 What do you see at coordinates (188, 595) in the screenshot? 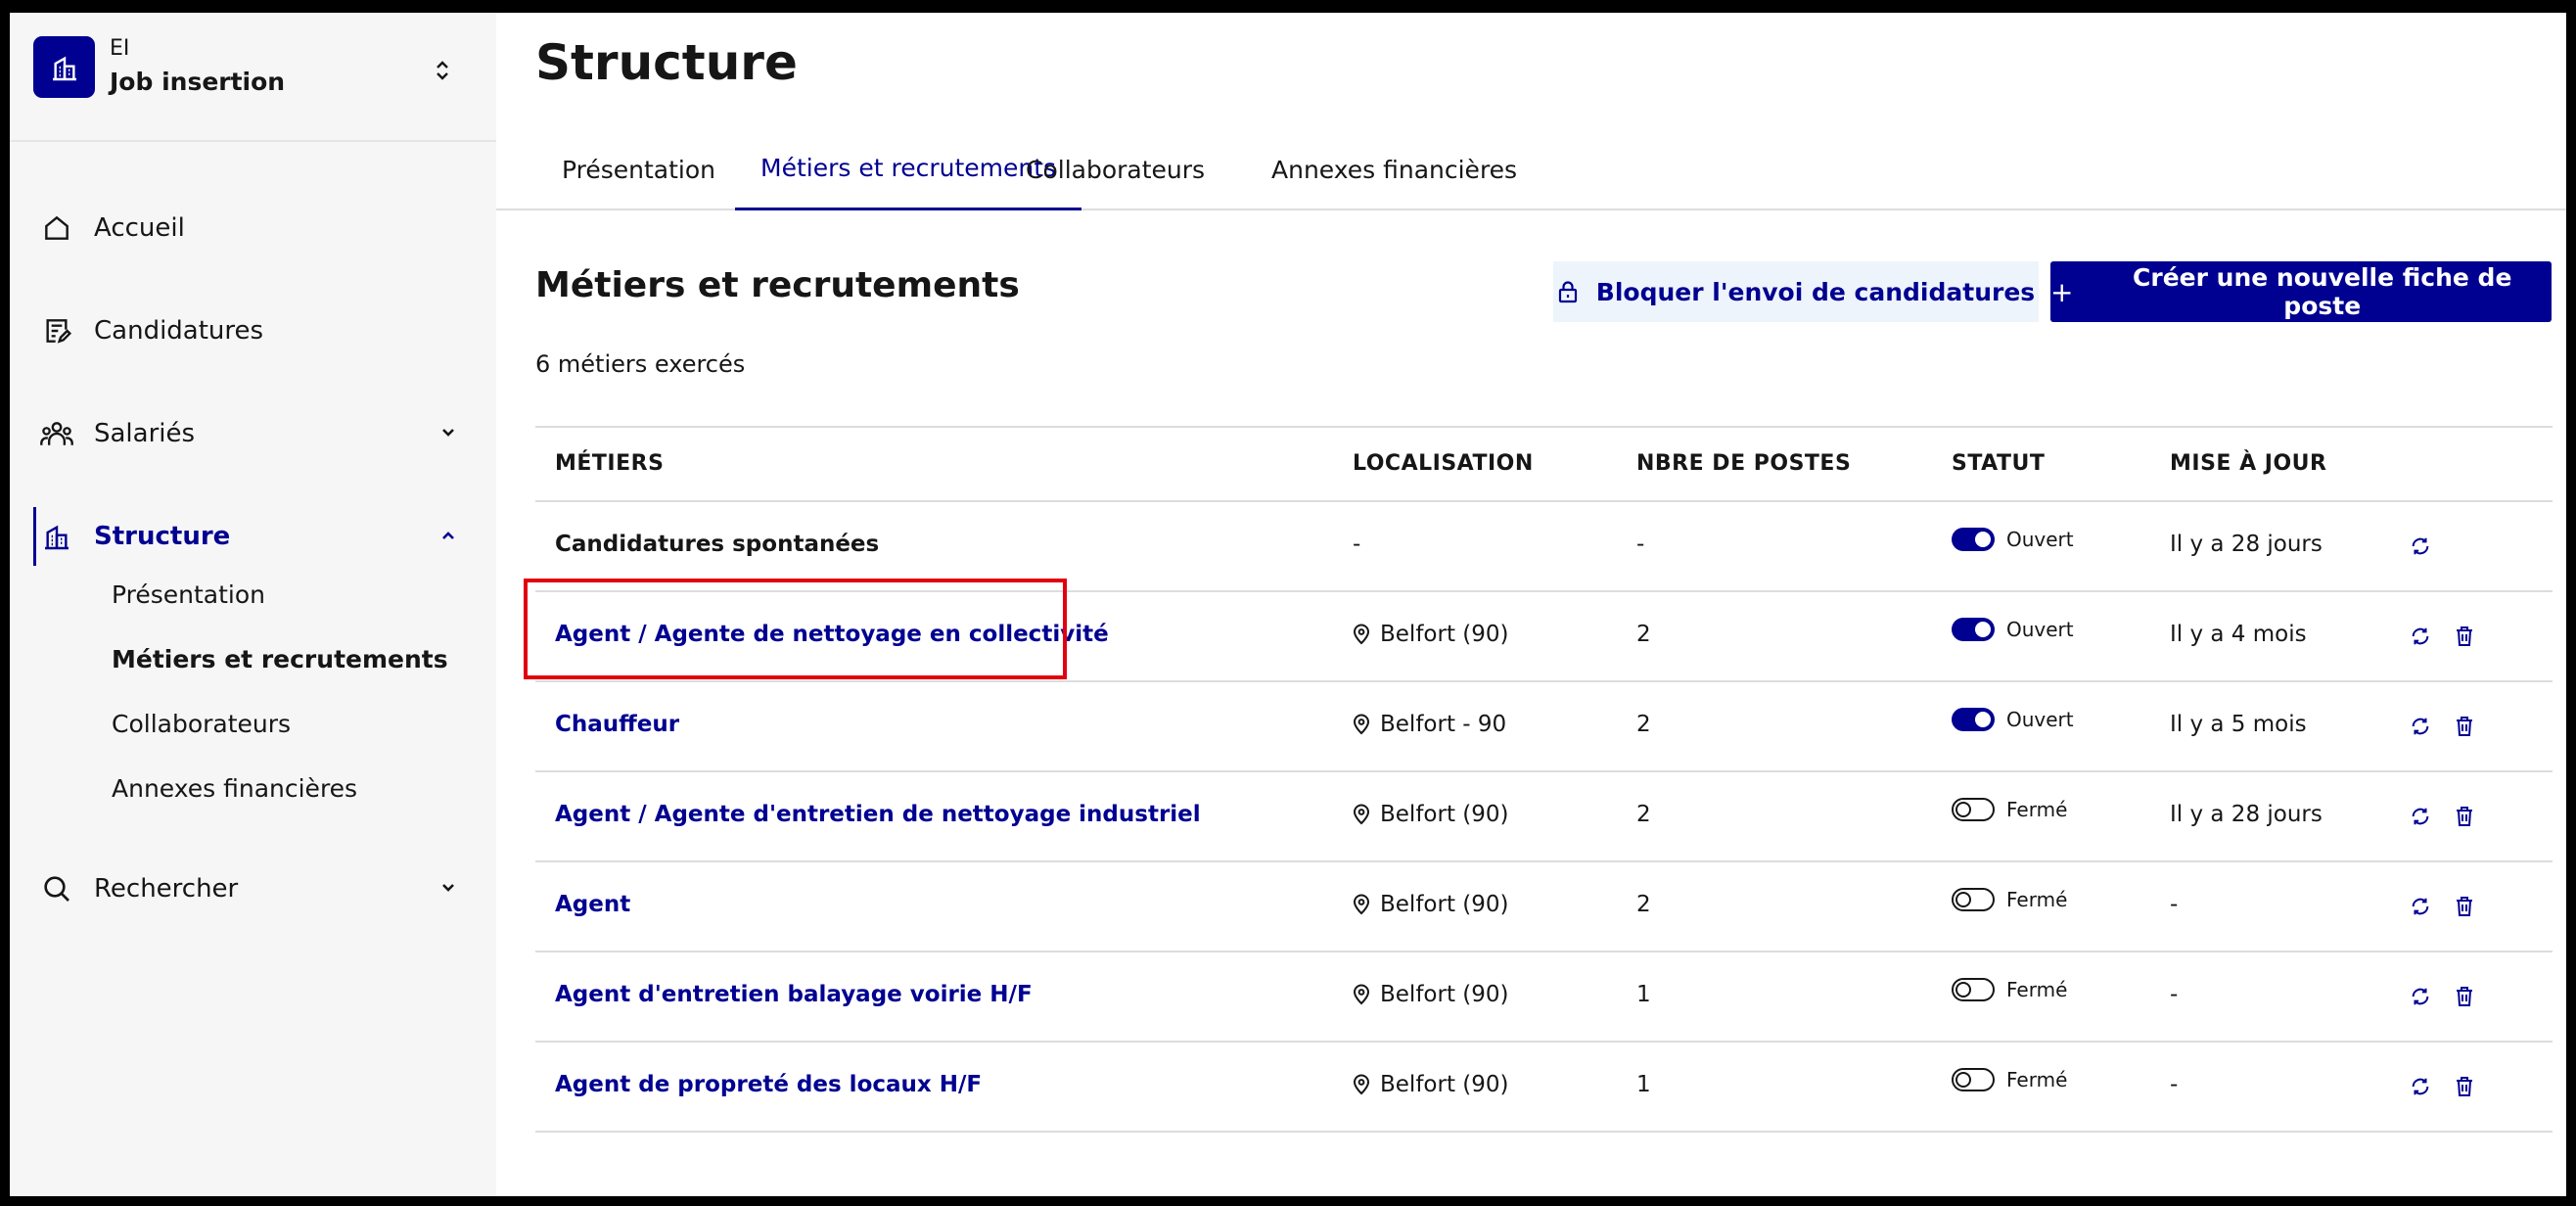
I see `sidebar-subitem-presentation: Présentation` at bounding box center [188, 595].